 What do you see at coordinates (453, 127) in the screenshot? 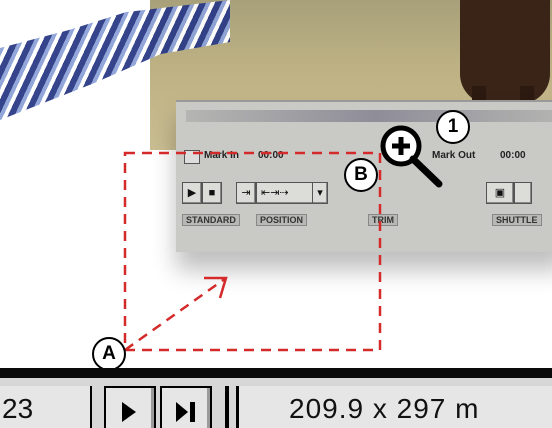
I see `callout-1: 1` at bounding box center [453, 127].